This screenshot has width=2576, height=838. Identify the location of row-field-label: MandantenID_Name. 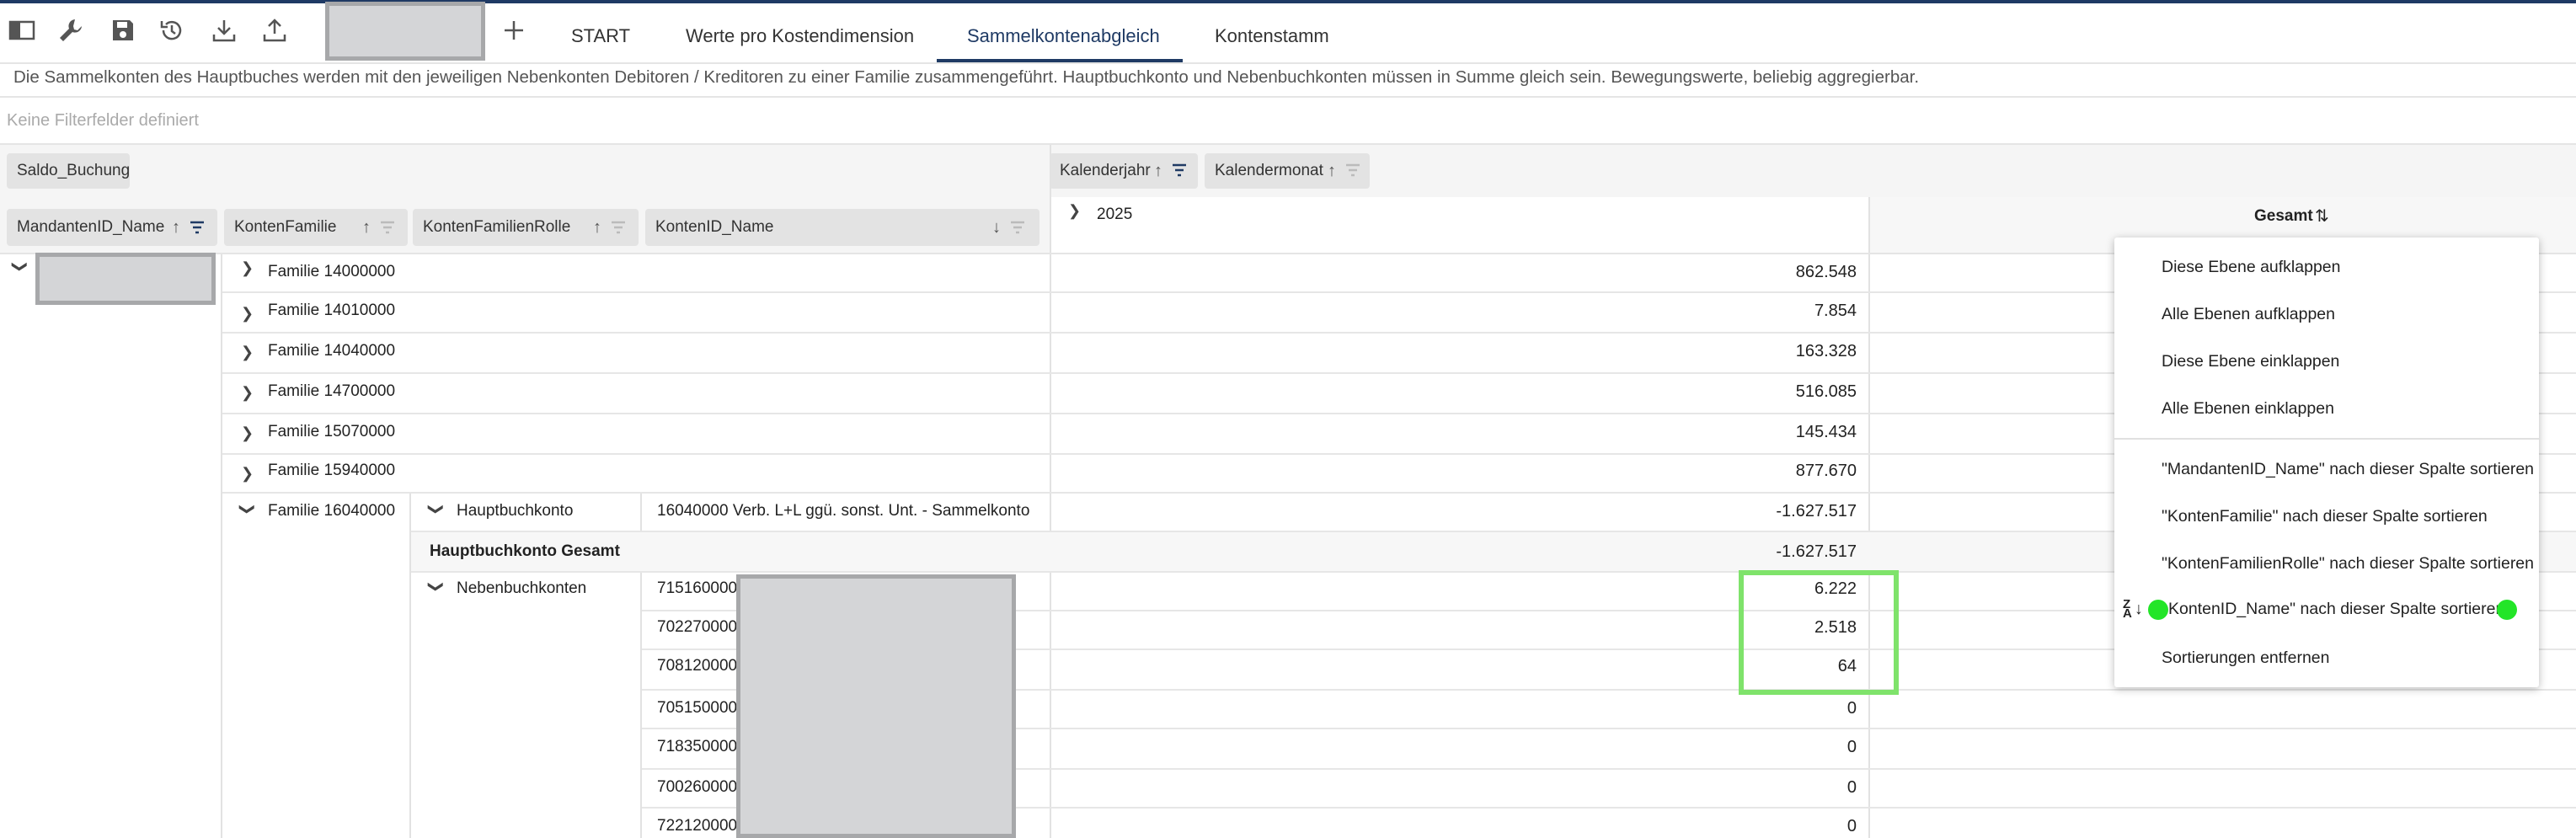
(91, 227).